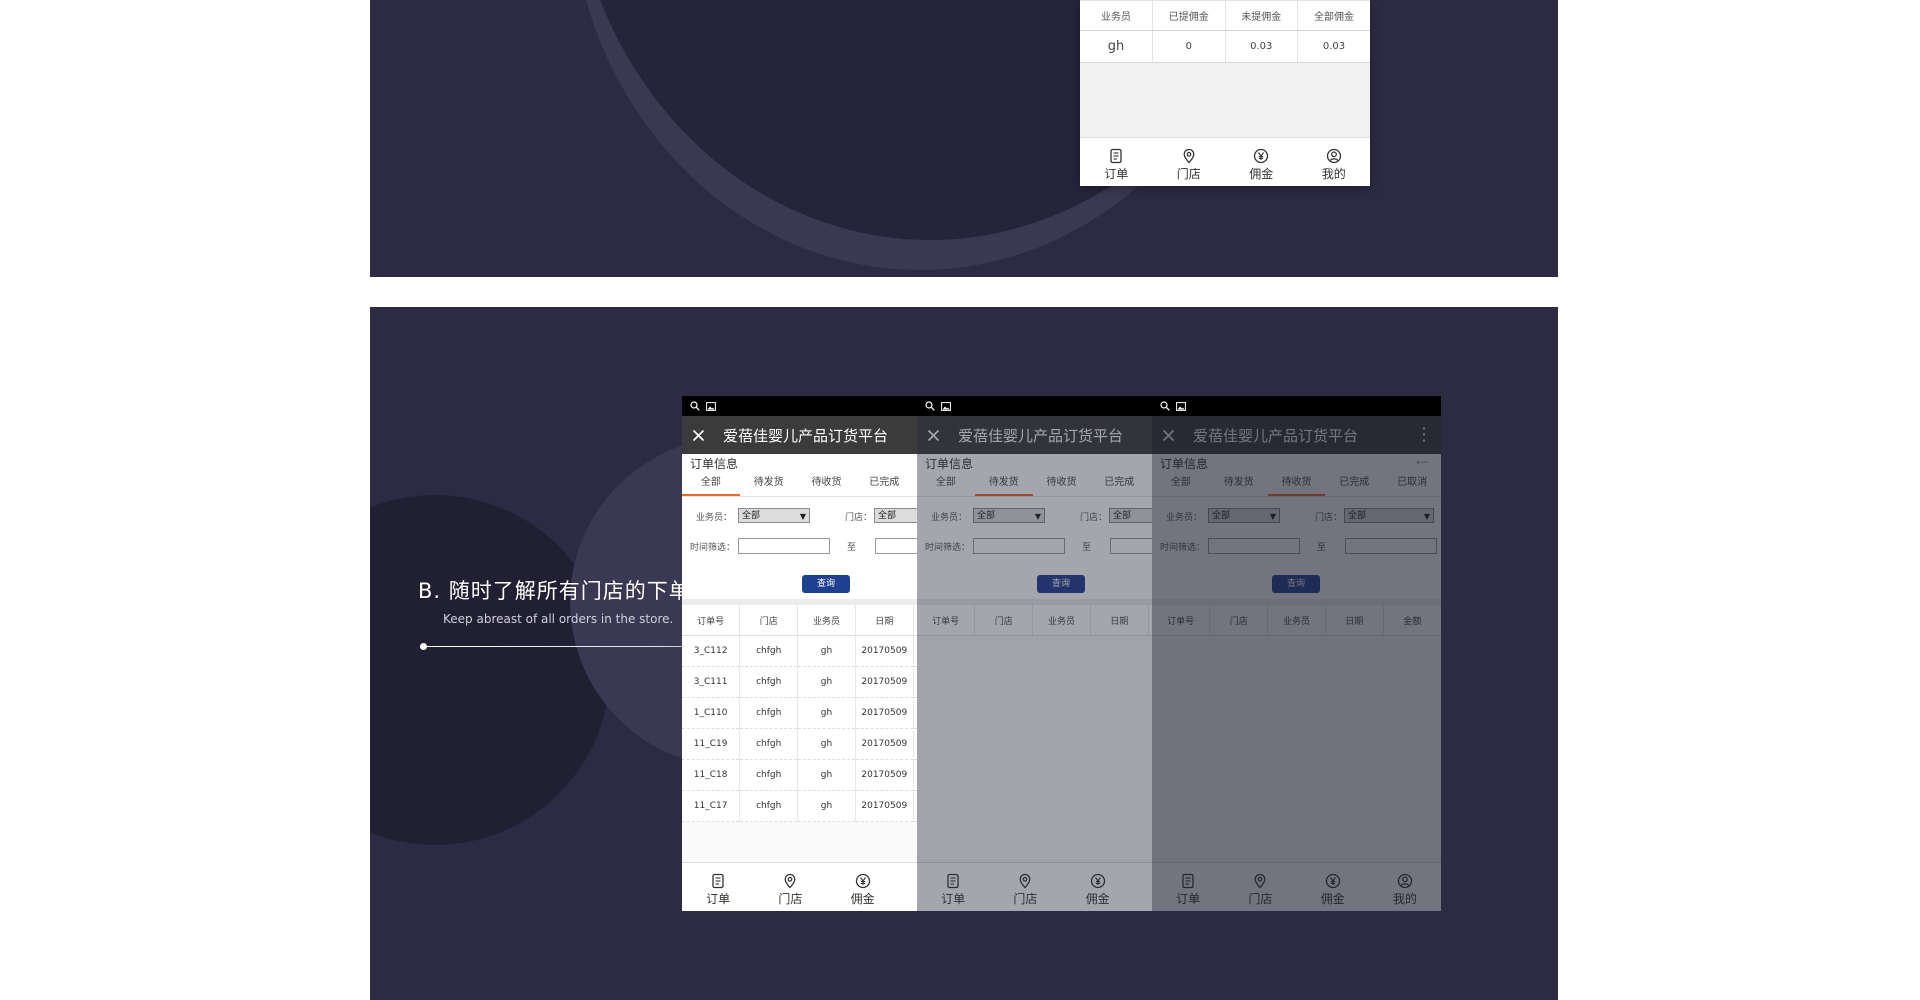 Image resolution: width=1920 pixels, height=1000 pixels. I want to click on column-header: 全部佣金, so click(1333, 15).